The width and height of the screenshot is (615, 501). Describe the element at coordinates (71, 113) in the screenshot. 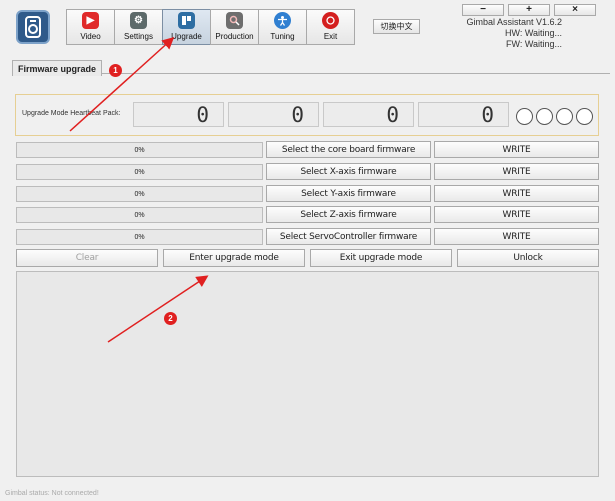

I see `heartbeat-label: Upgrade Mode Heartbeat Pack:` at that location.